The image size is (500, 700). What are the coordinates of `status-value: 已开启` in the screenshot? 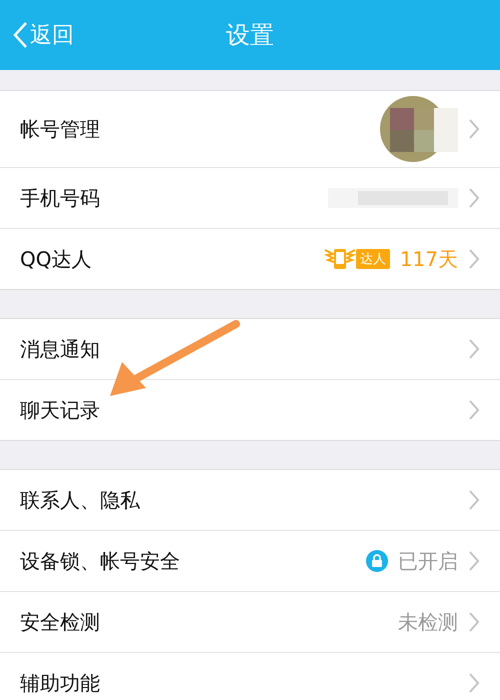 It's located at (428, 561).